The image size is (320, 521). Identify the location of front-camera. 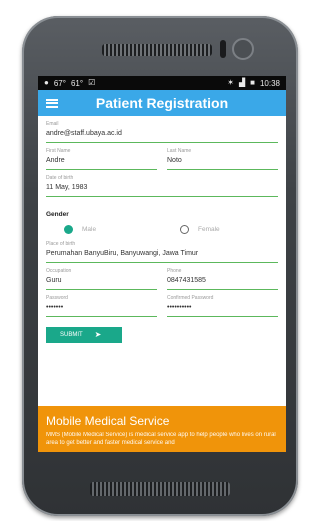
(243, 49).